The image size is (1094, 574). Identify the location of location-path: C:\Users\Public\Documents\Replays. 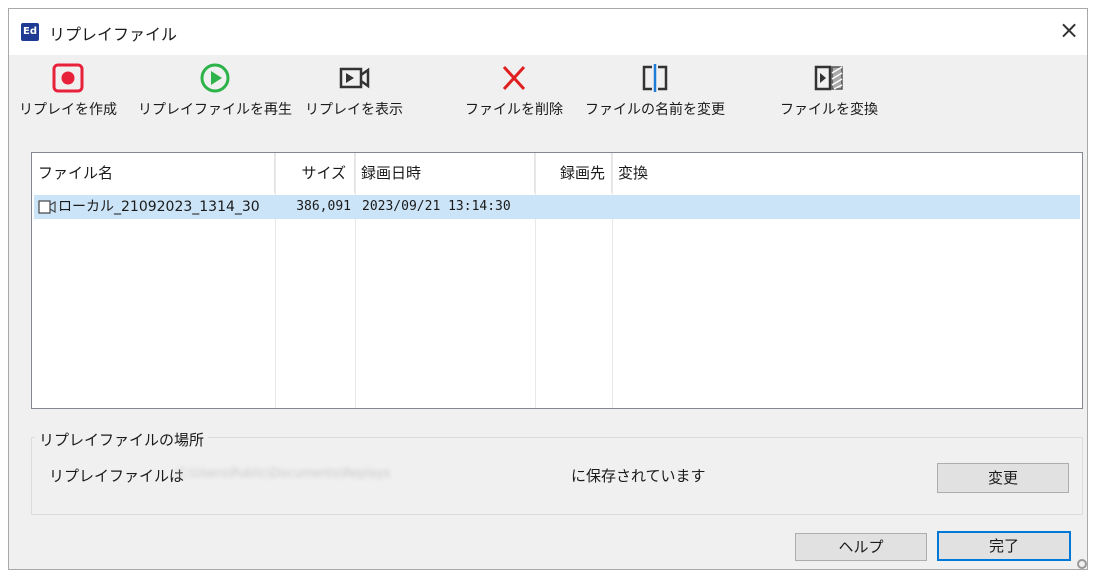
(283, 473).